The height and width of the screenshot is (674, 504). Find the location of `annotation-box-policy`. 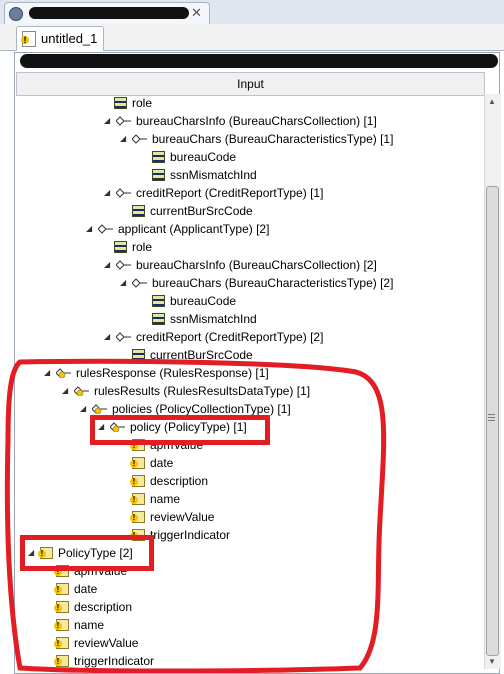

annotation-box-policy is located at coordinates (180, 430).